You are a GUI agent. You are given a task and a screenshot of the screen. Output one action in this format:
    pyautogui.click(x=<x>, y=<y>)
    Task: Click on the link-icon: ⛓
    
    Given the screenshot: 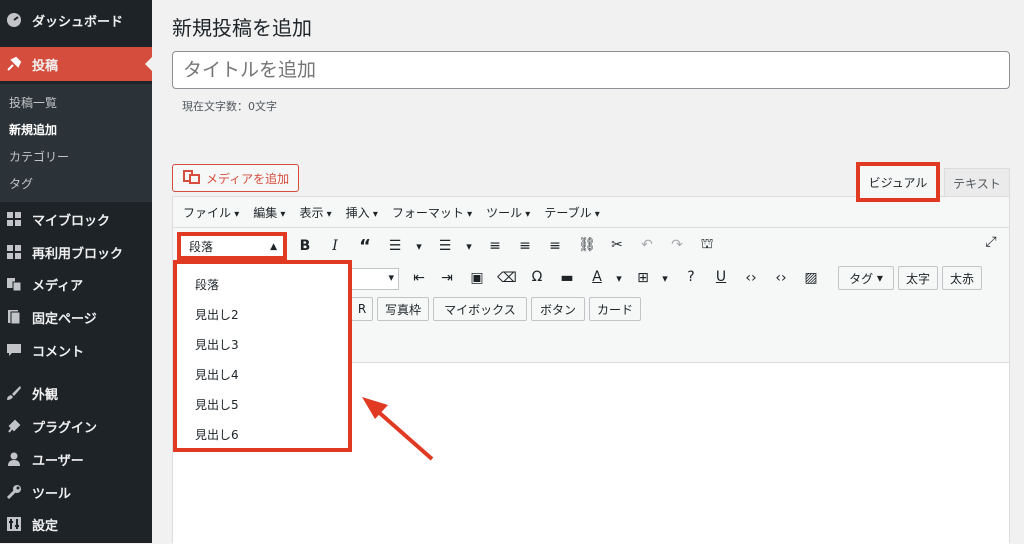 What is the action you would take?
    pyautogui.click(x=587, y=245)
    